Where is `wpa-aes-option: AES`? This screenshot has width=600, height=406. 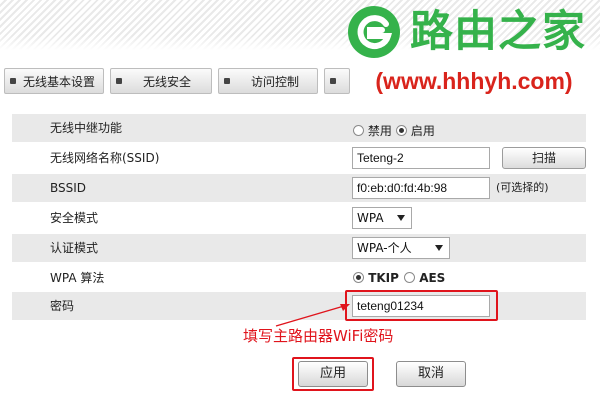 wpa-aes-option: AES is located at coordinates (424, 278).